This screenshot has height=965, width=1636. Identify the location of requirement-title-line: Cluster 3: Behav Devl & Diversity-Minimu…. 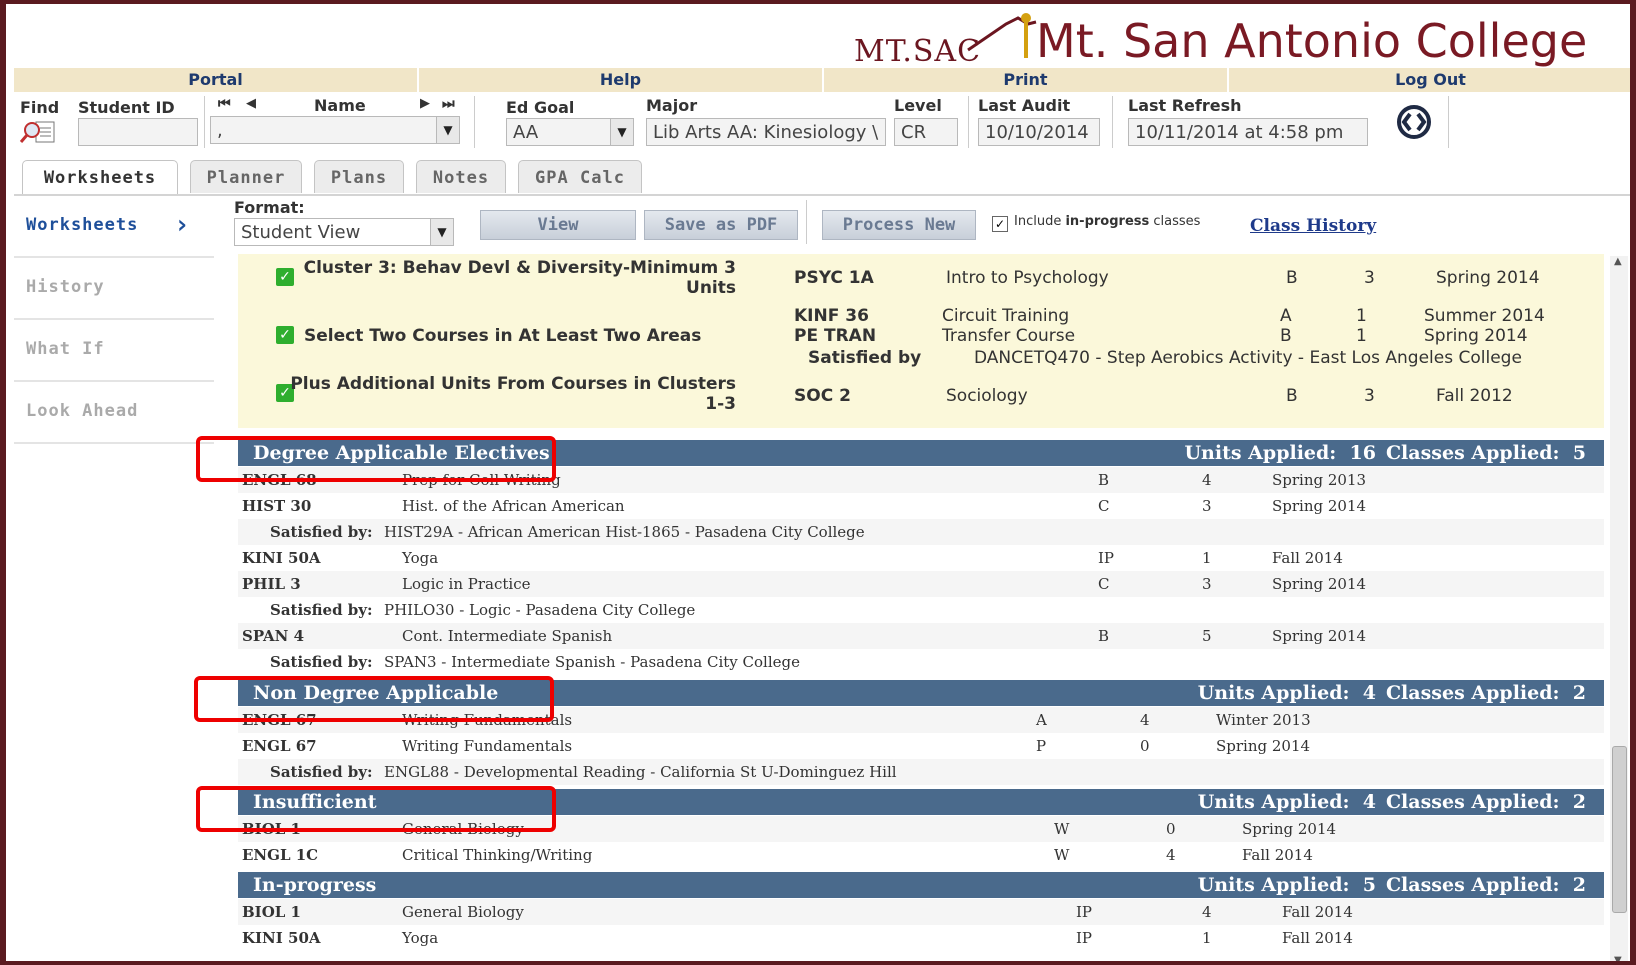
(519, 268).